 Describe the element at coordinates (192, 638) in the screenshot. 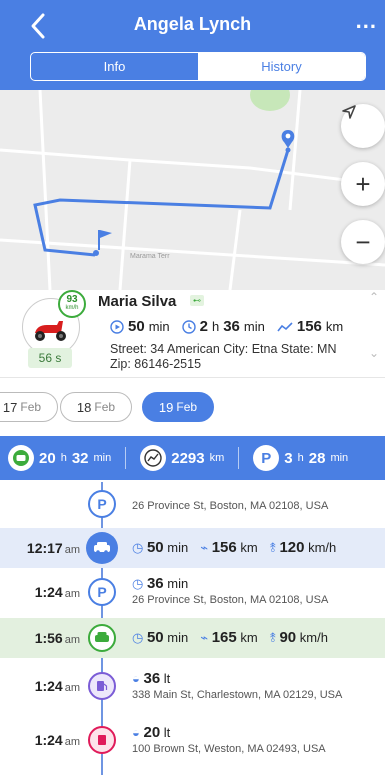

I see `timeline-item-trip: 1:56 am ◷ 50 min ⌁ 165 km ⥉ 90 km/h` at that location.